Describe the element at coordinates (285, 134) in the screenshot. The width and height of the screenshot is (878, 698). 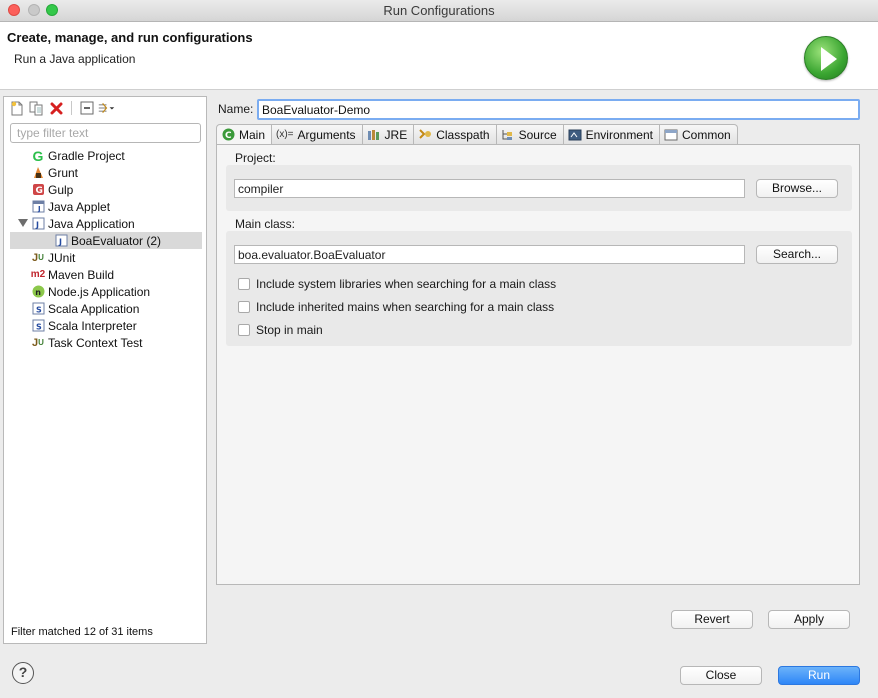
I see `arguments-icon: (x)=` at that location.